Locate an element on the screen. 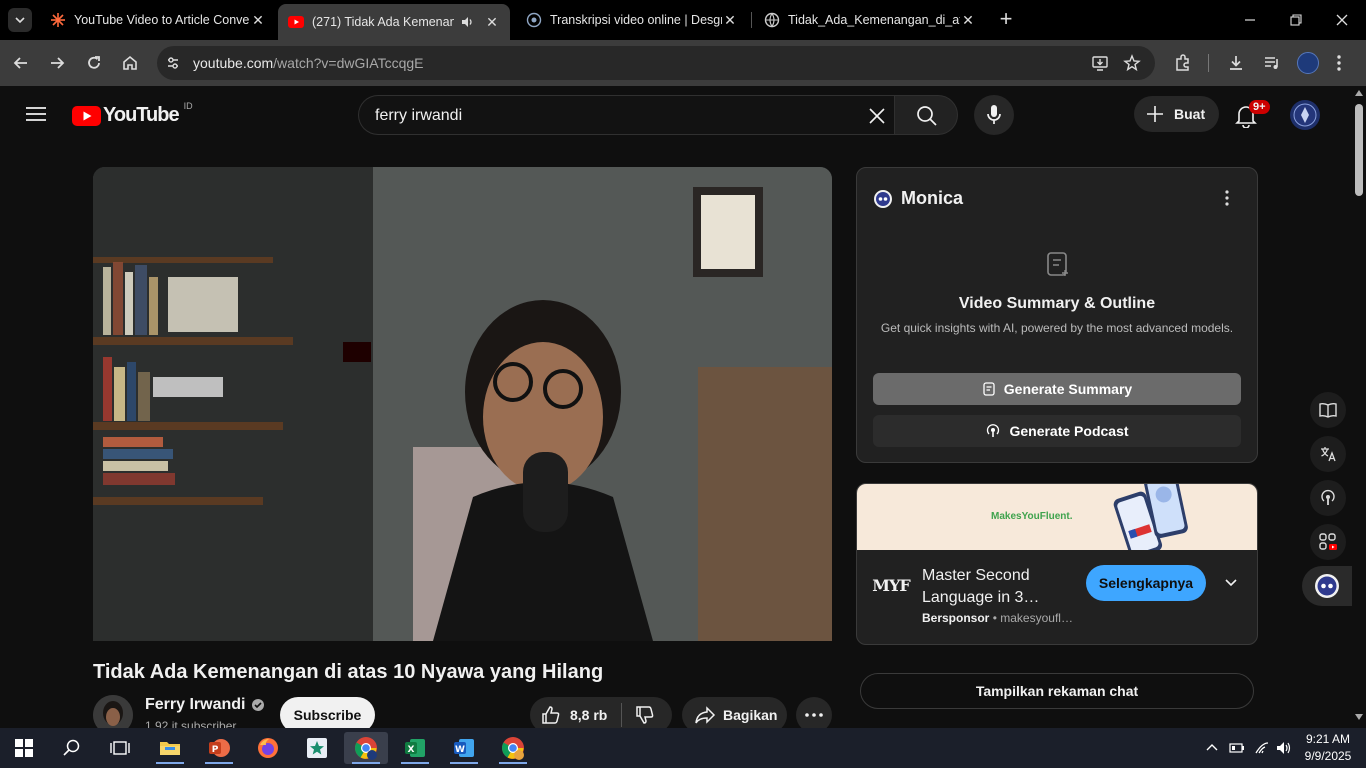 The image size is (1366, 768). taskbar-chrome-profile is located at coordinates (513, 748).